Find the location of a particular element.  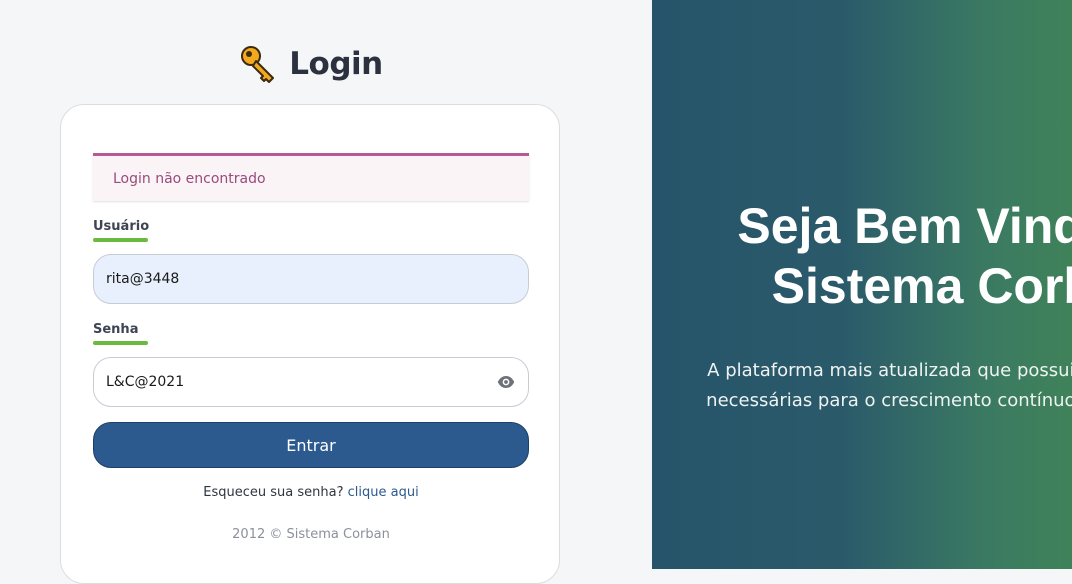

page-title: Login is located at coordinates (311, 64).